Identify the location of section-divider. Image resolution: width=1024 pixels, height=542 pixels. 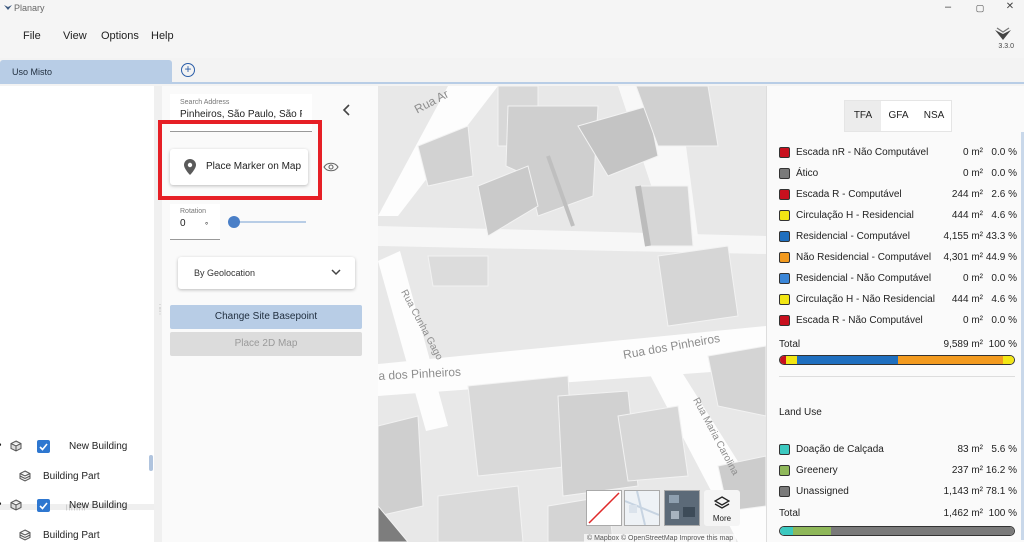
(897, 376).